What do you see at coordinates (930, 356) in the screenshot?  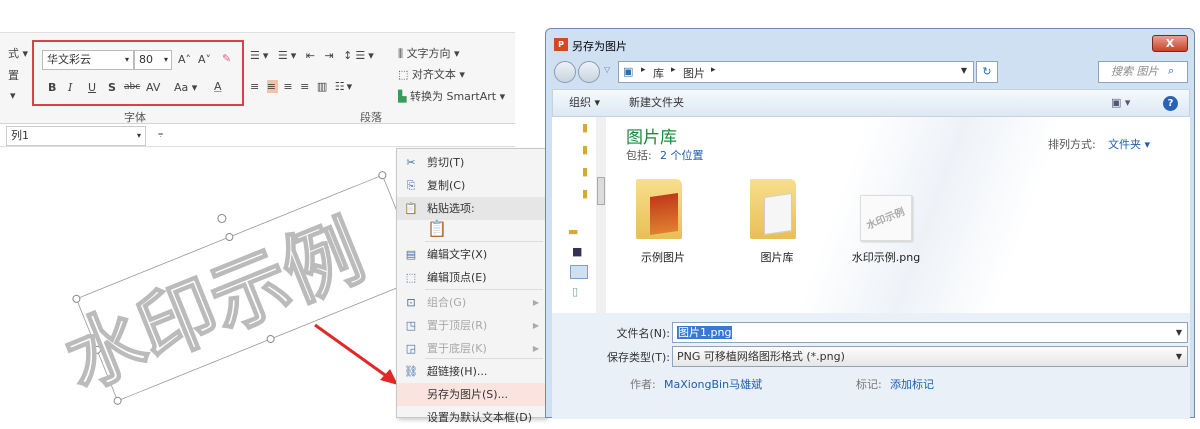 I see `filetype-select: PNG 可移植网络图形格式 (*.png) ▼` at bounding box center [930, 356].